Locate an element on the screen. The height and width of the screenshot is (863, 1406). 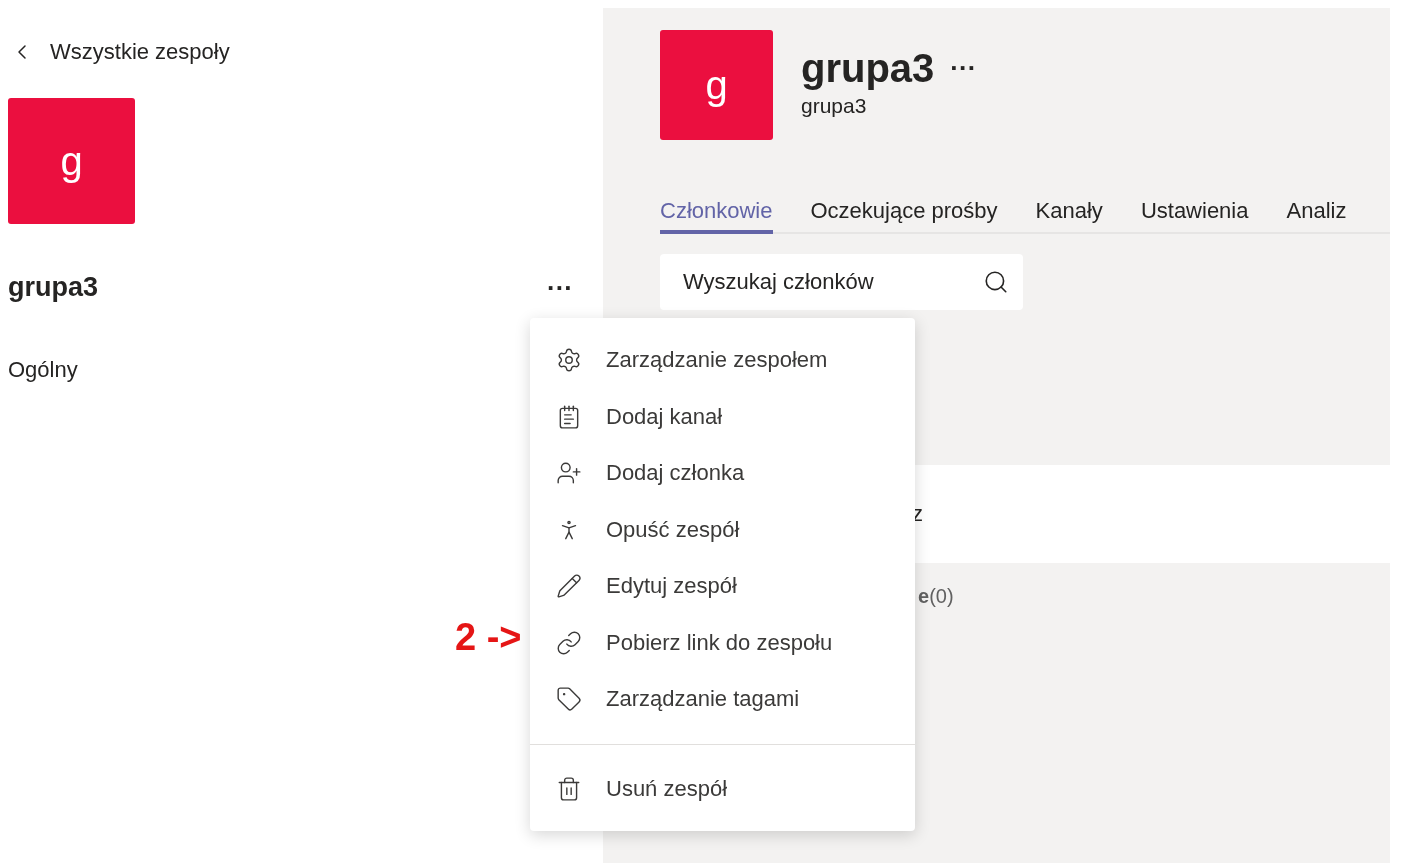
trash-icon is located at coordinates (569, 788).